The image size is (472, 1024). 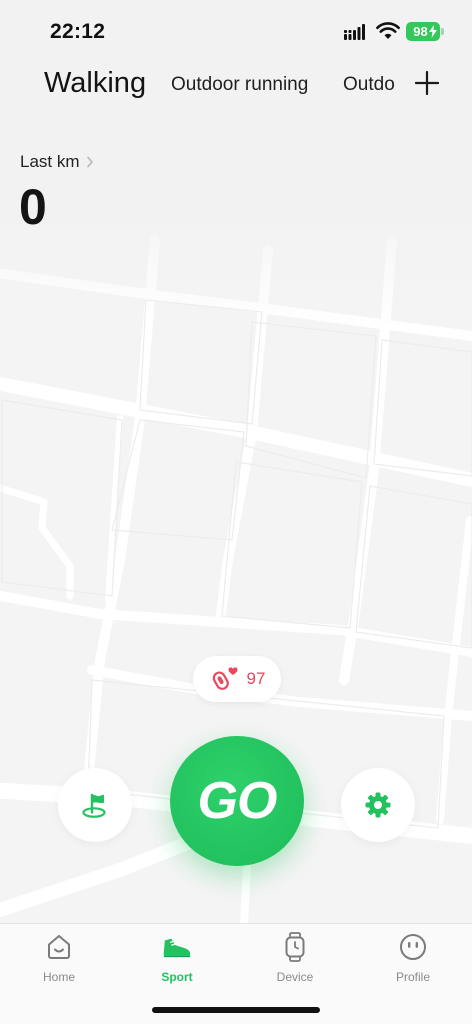 I want to click on watch-icon, so click(x=295, y=947).